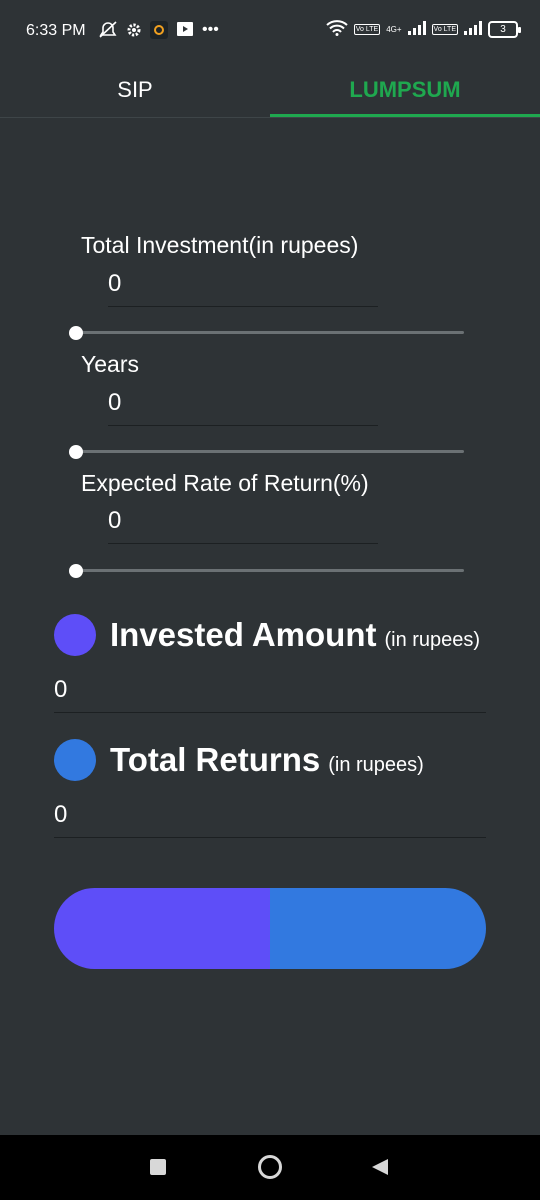 This screenshot has width=540, height=1200. I want to click on screen-icon, so click(185, 30).